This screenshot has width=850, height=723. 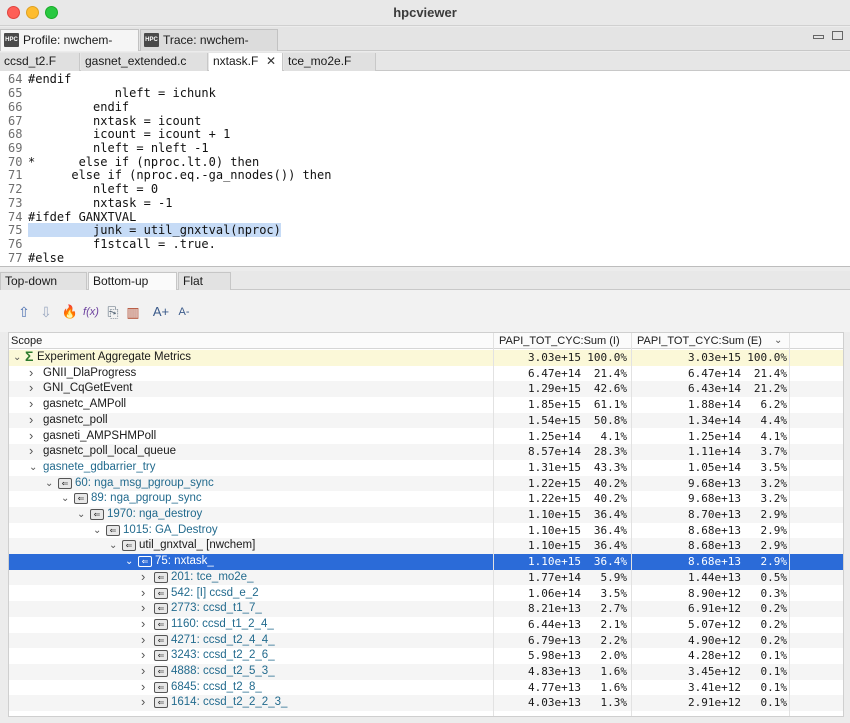 What do you see at coordinates (778, 341) in the screenshot?
I see `sort-descending-icon: ⌄` at bounding box center [778, 341].